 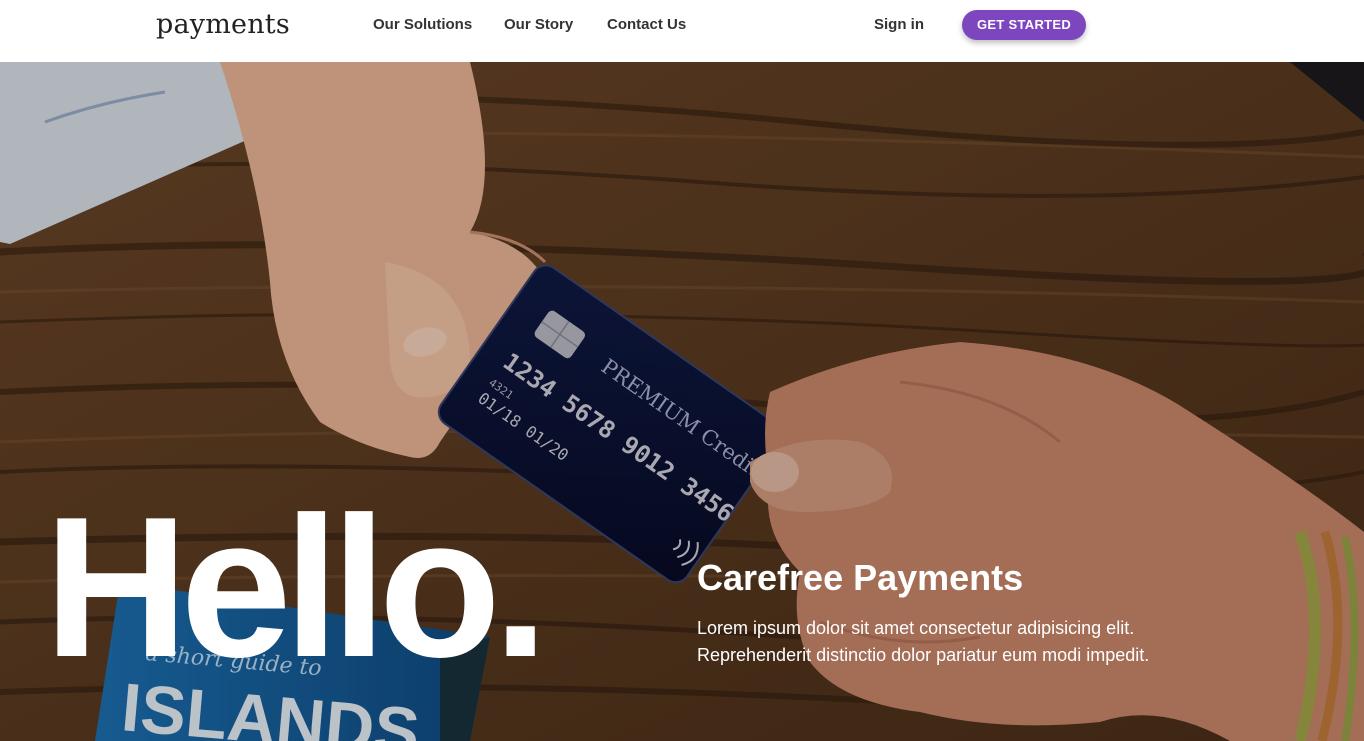 What do you see at coordinates (899, 24) in the screenshot?
I see `sign-in-link: Sign in` at bounding box center [899, 24].